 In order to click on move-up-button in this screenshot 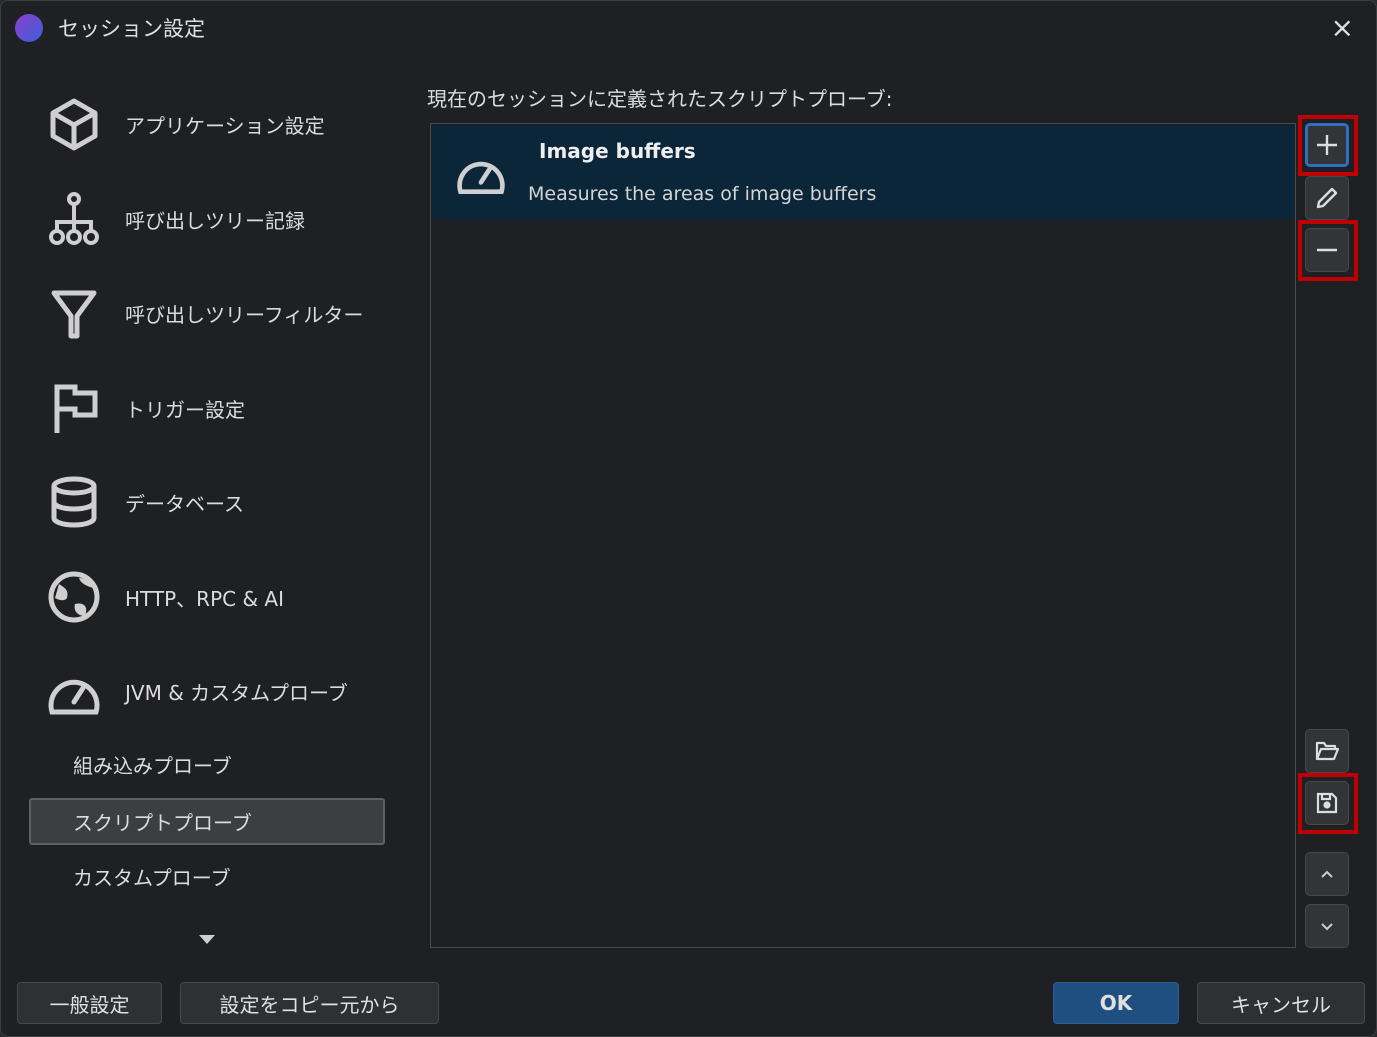, I will do `click(1327, 874)`.